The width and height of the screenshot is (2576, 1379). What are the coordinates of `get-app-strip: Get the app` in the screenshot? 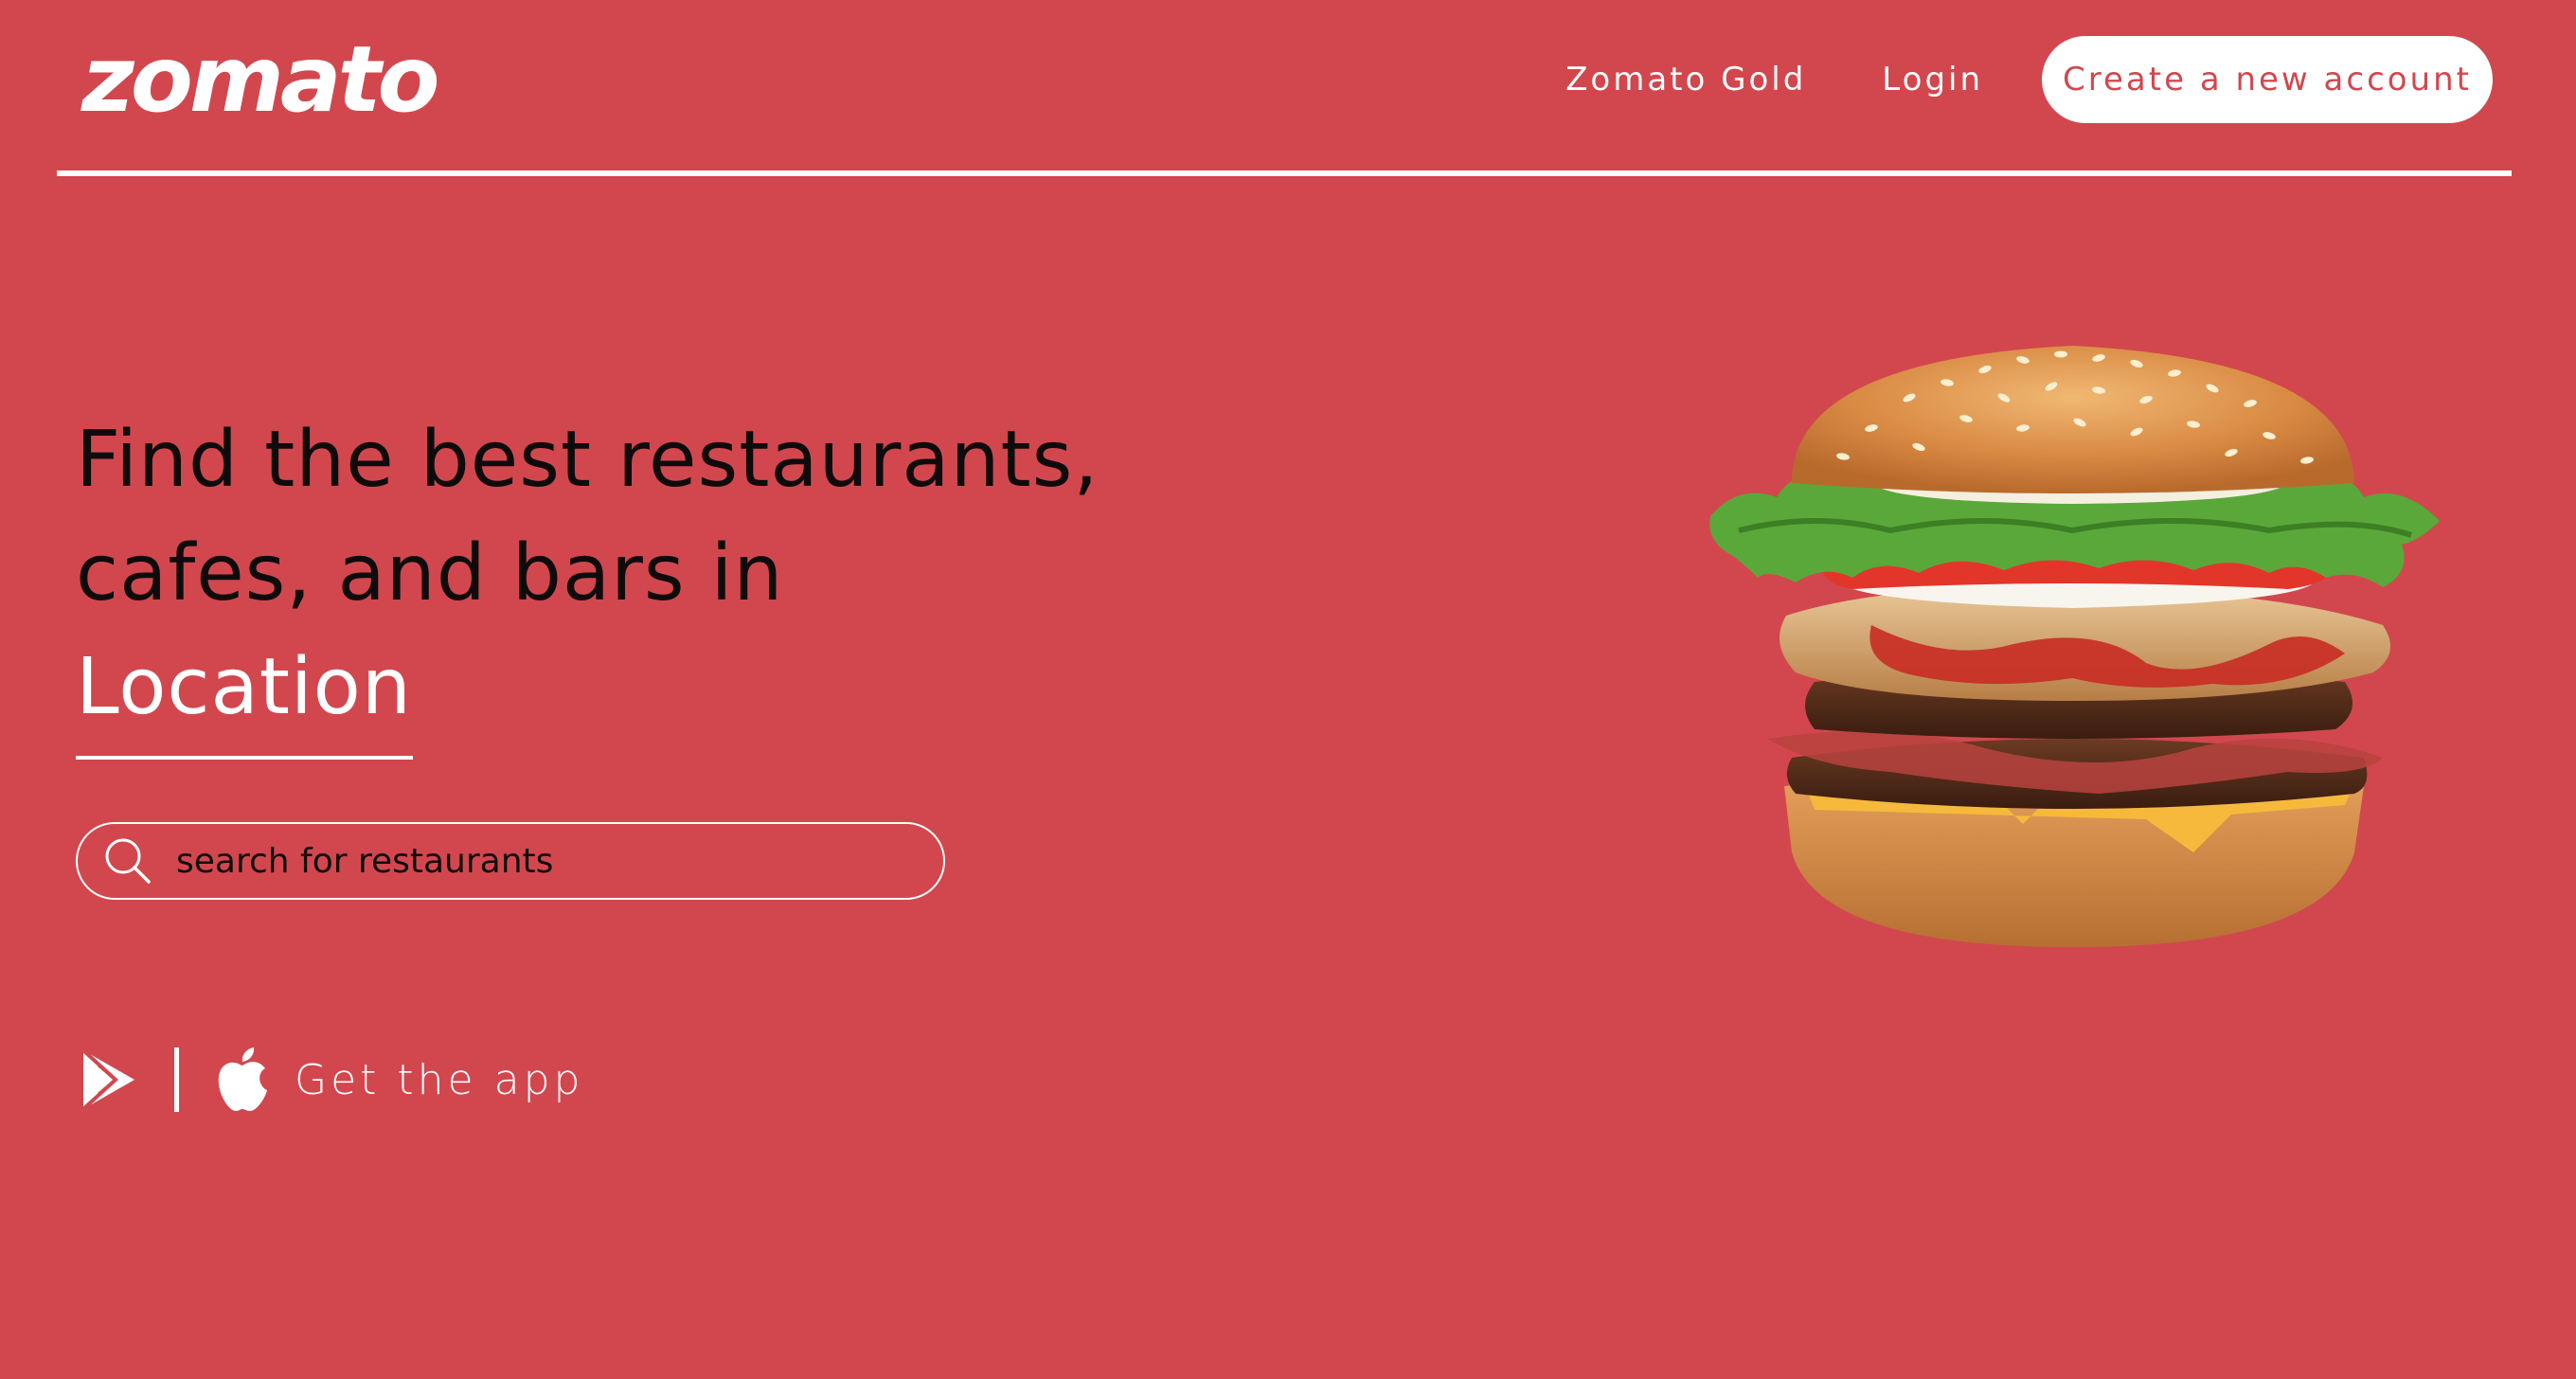 It's located at (331, 1080).